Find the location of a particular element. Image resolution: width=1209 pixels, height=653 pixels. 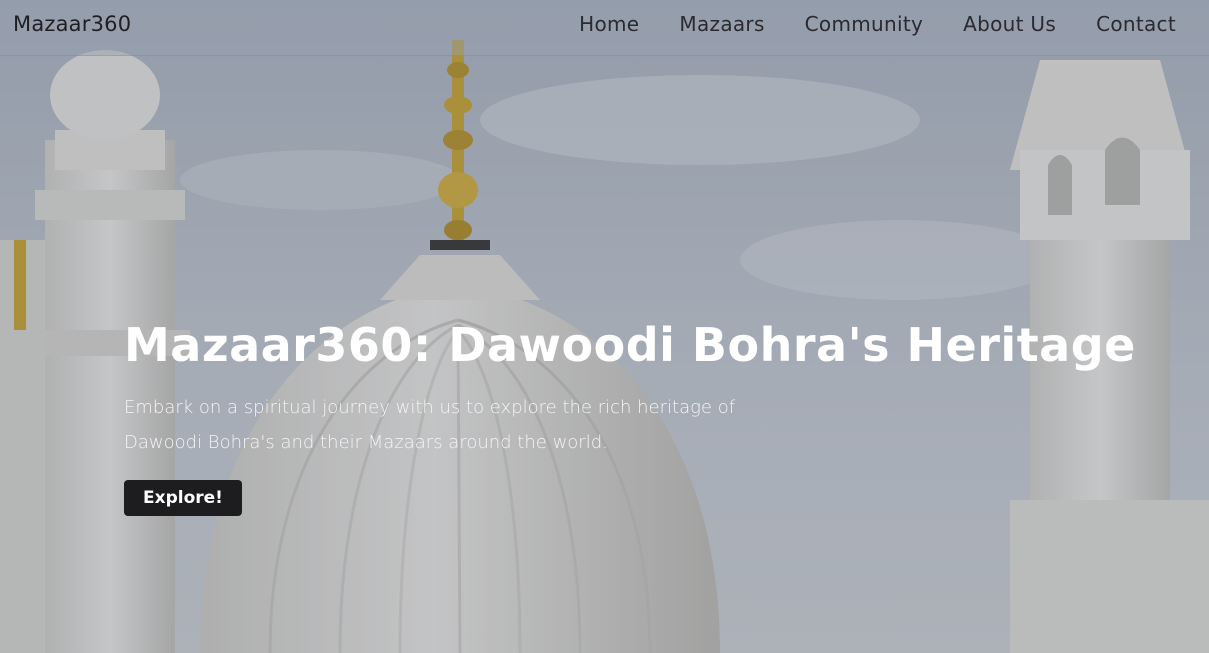

nav-link-community: Community is located at coordinates (864, 24).